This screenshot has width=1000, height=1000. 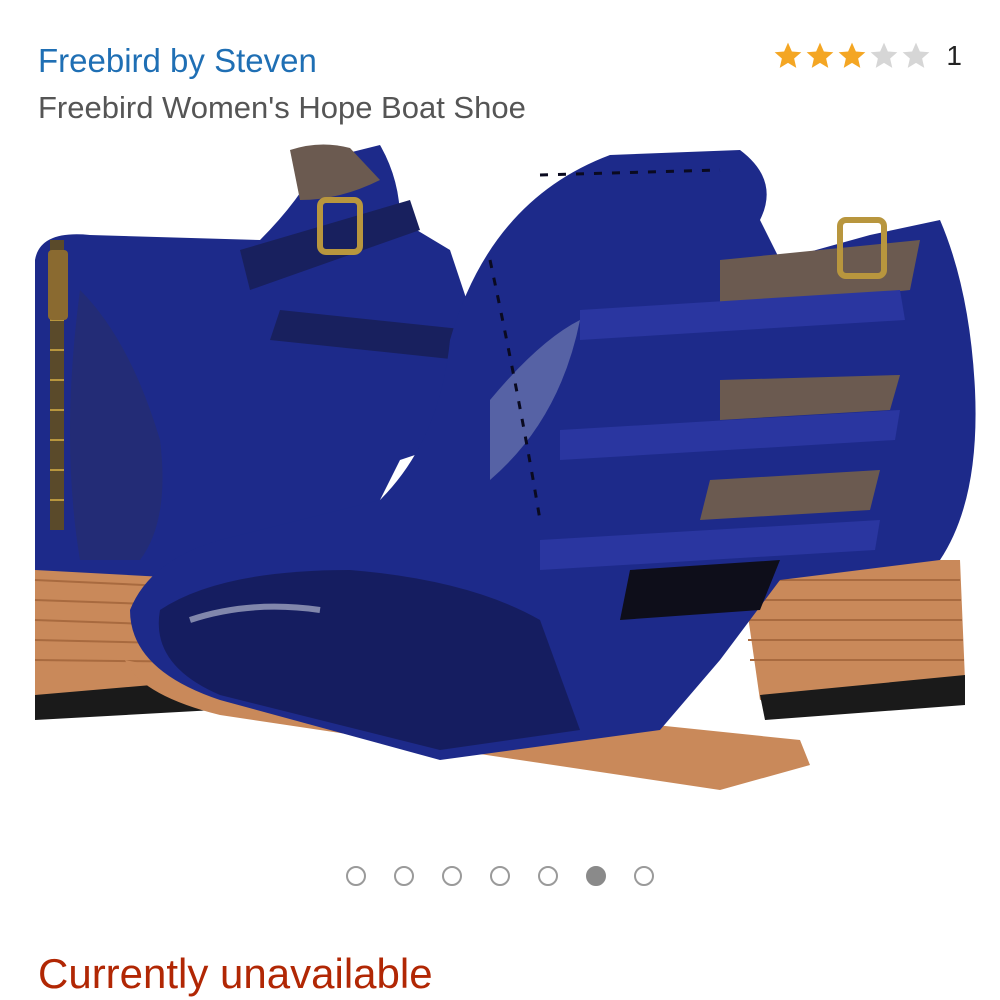 I want to click on product-title: Freebird Women's Hope Boat Shoe, so click(x=282, y=107).